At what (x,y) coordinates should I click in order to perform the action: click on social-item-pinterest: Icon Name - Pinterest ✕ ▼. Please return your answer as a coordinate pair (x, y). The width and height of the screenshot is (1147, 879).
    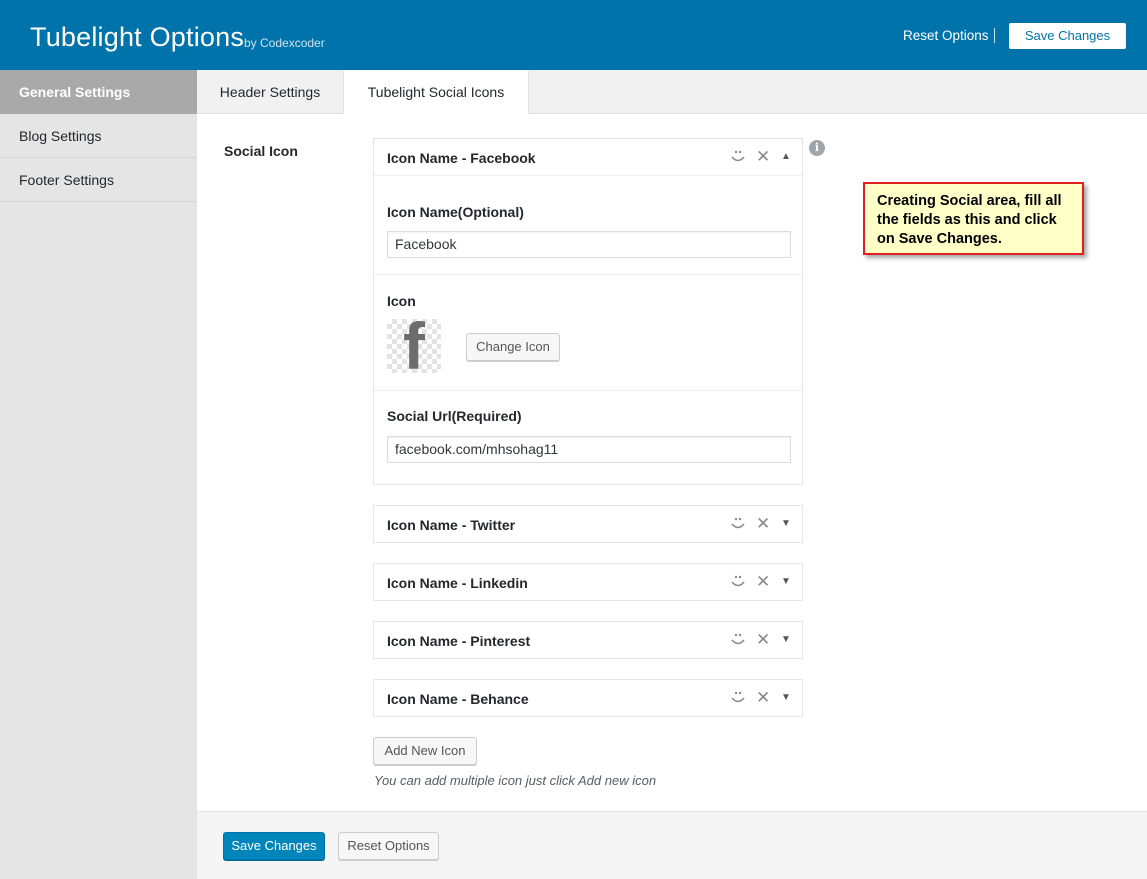
    Looking at the image, I should click on (588, 640).